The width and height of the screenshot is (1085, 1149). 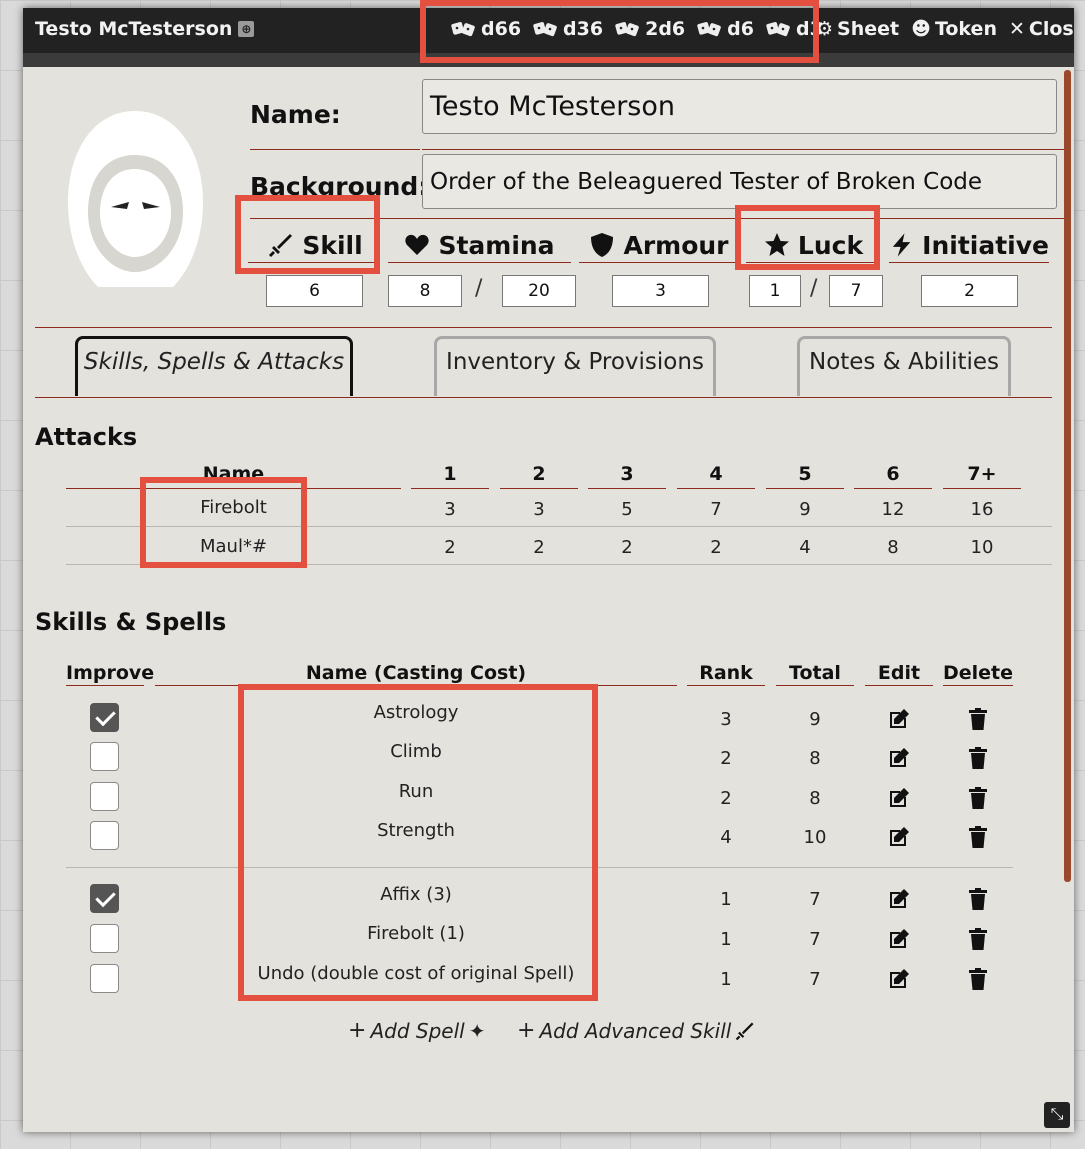 What do you see at coordinates (969, 291) in the screenshot?
I see `initiative-value-input: 2` at bounding box center [969, 291].